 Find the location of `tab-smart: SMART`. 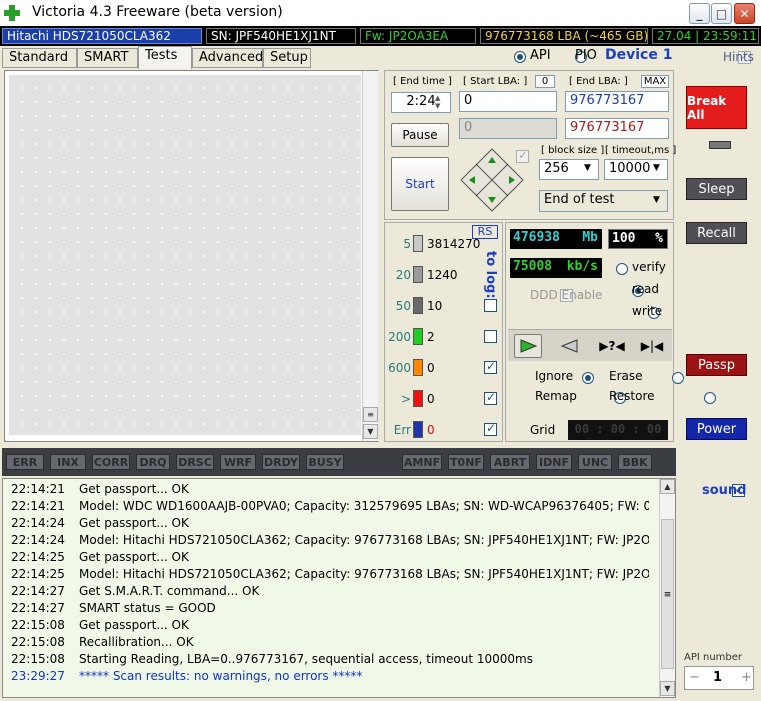

tab-smart: SMART is located at coordinates (107, 58).